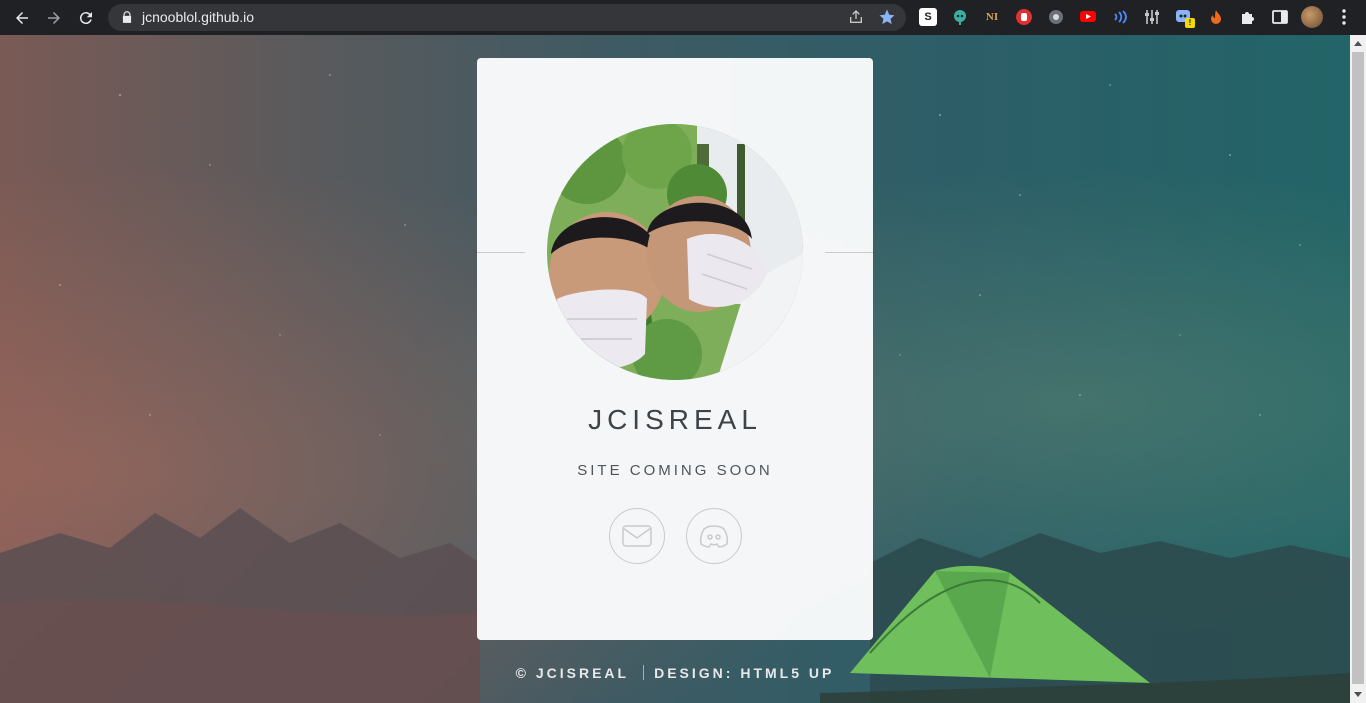 The image size is (1366, 703). I want to click on arrow-left-icon, so click(22, 18).